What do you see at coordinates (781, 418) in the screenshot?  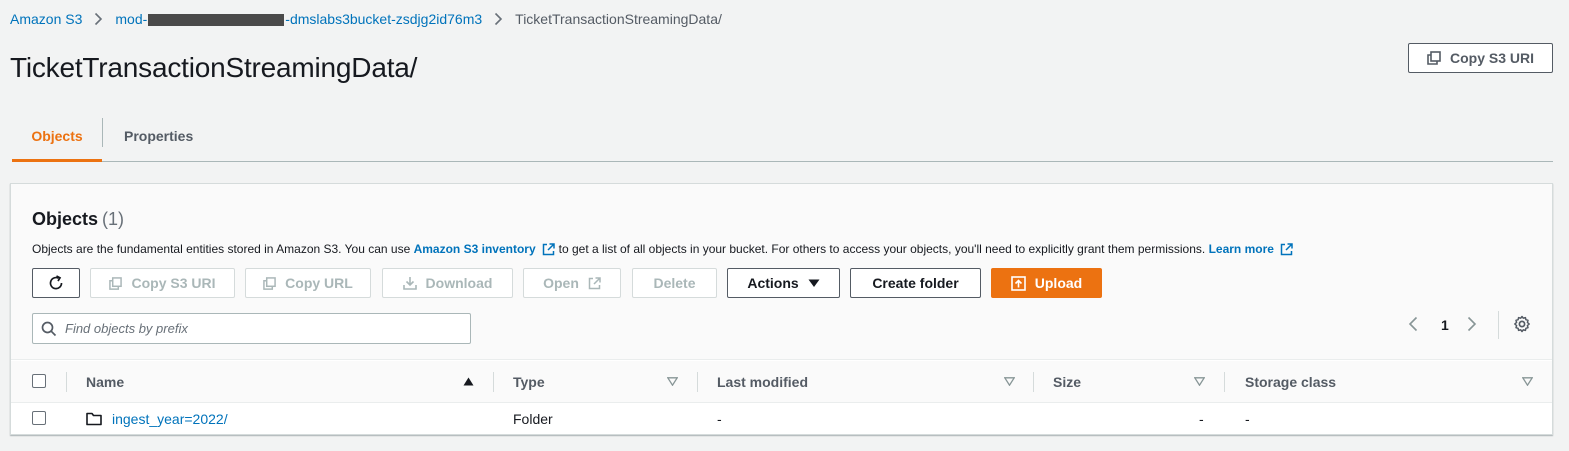 I see `table-row: ingest_year=2022/ Folder - - -` at bounding box center [781, 418].